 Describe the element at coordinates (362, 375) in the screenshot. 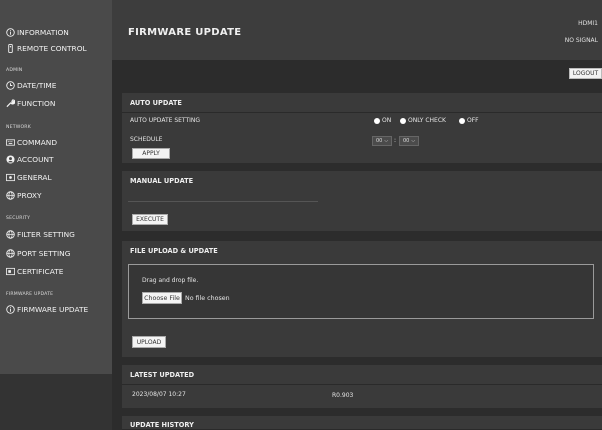

I see `panel-title: LATEST UPDATED` at that location.